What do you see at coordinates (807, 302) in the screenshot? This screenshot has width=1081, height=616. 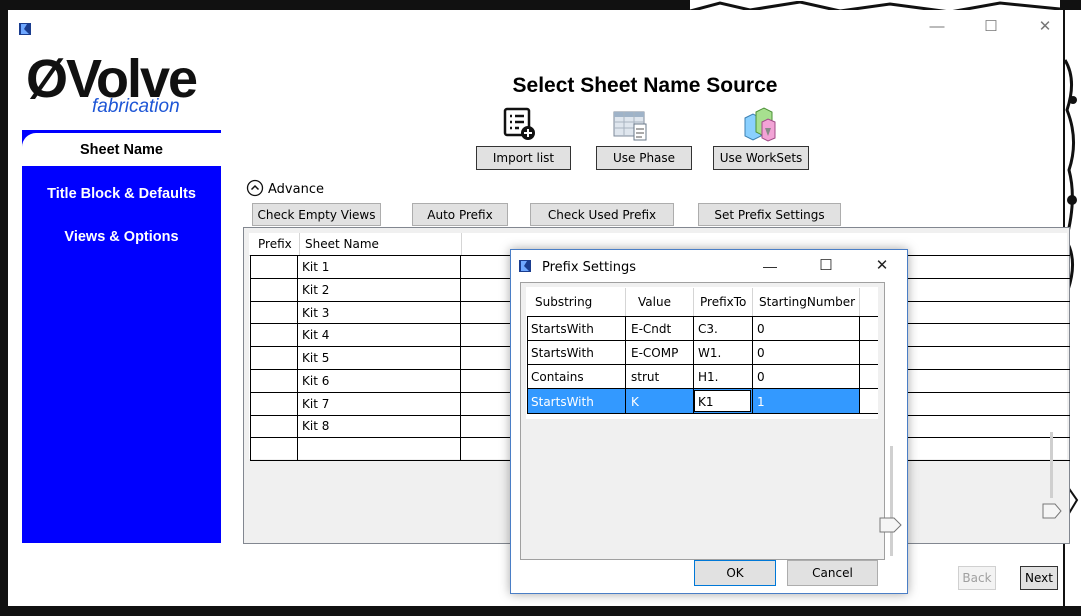 I see `column-header-startingnumber: StartingNumber` at bounding box center [807, 302].